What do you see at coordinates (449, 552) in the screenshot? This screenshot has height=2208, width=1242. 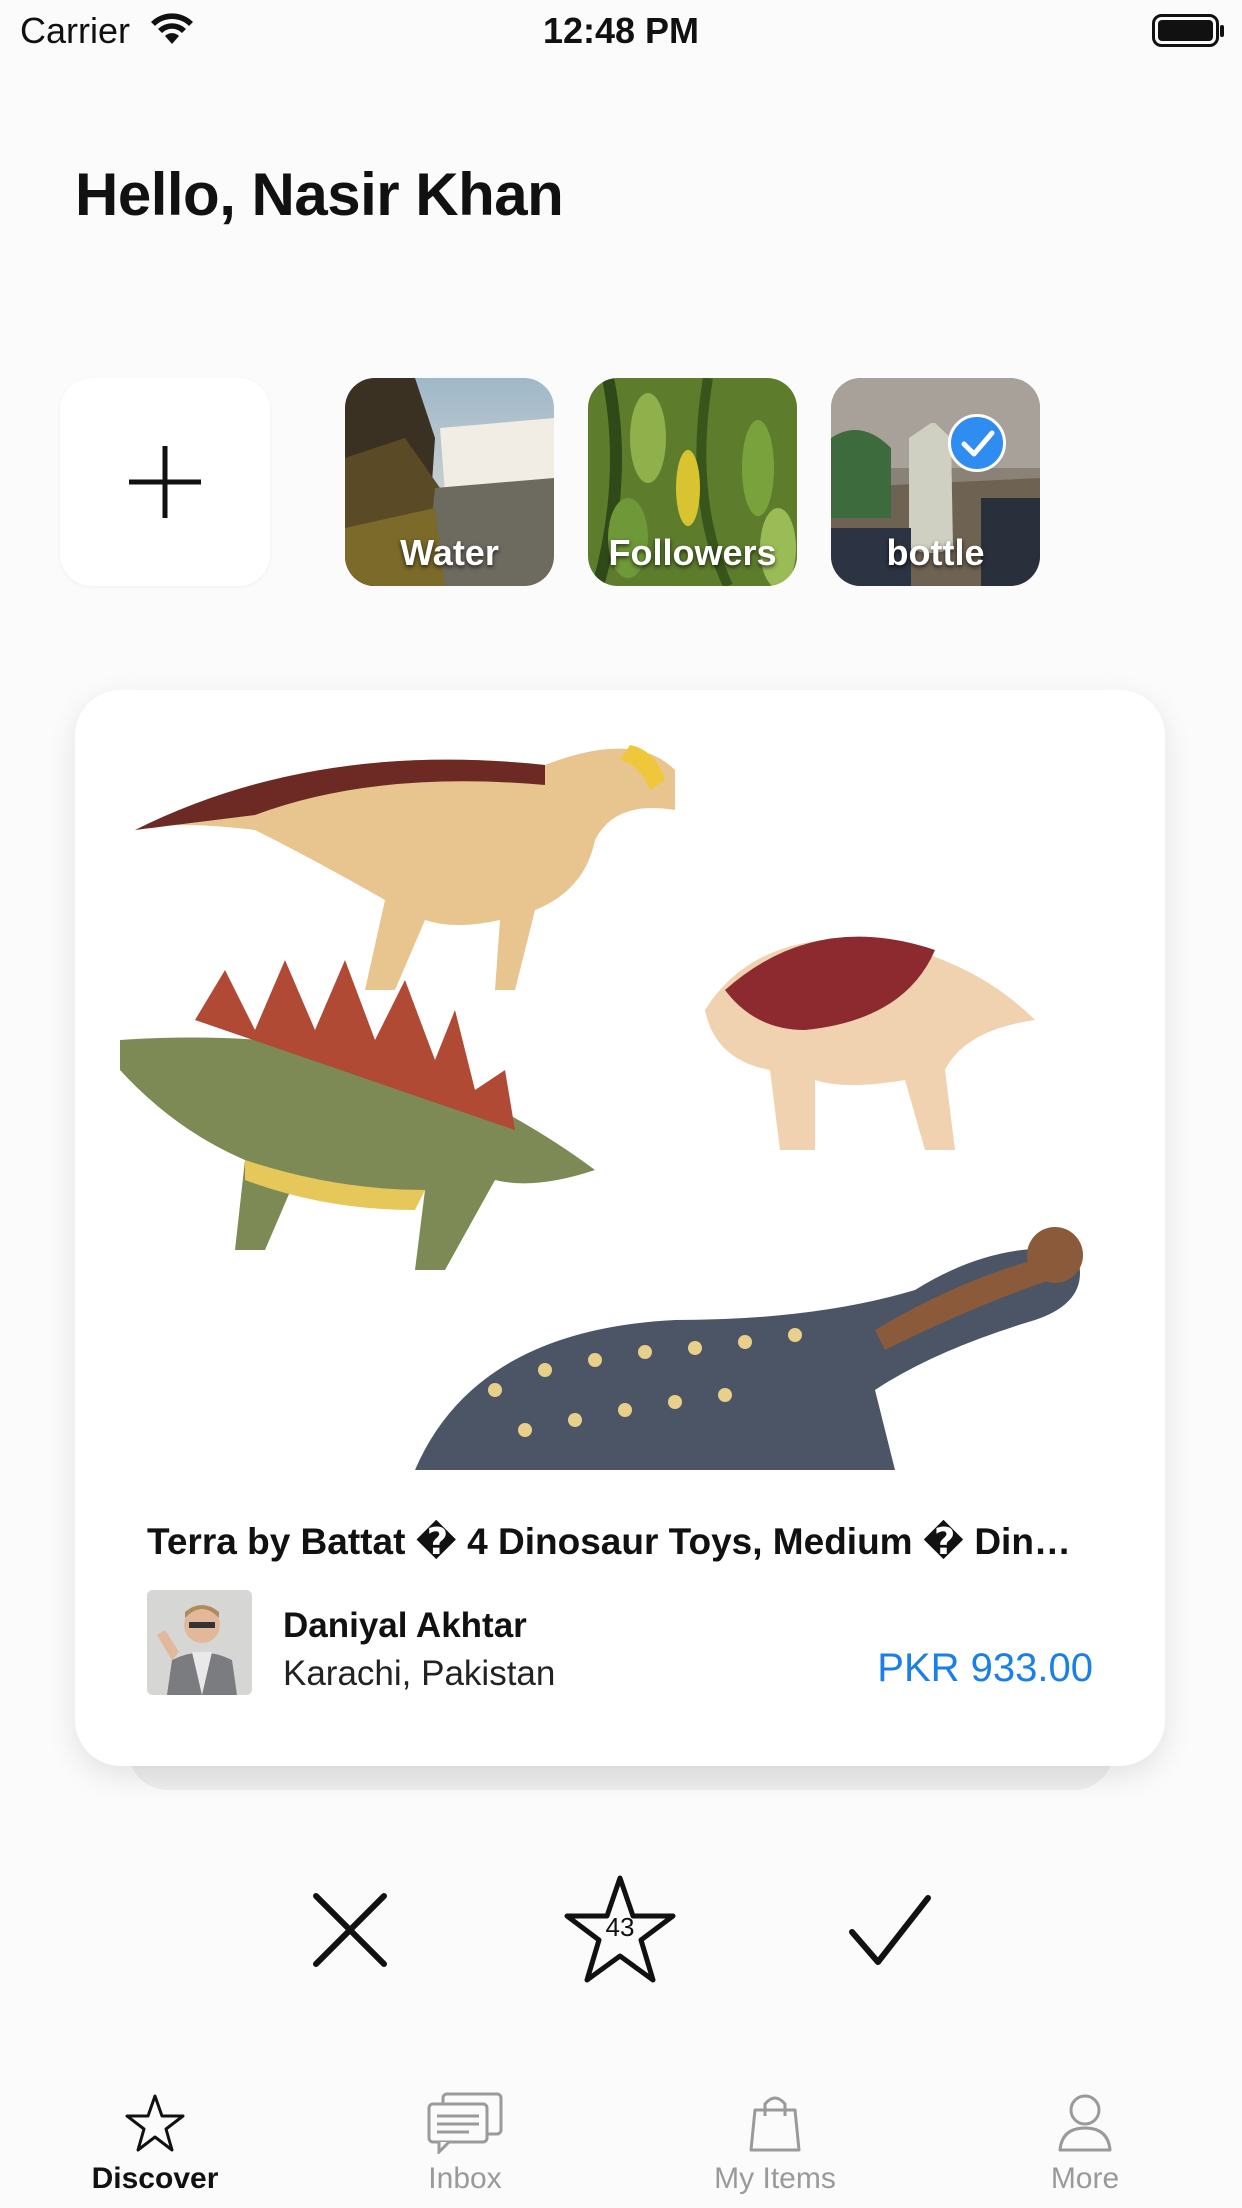 I see `collection-label: Water` at bounding box center [449, 552].